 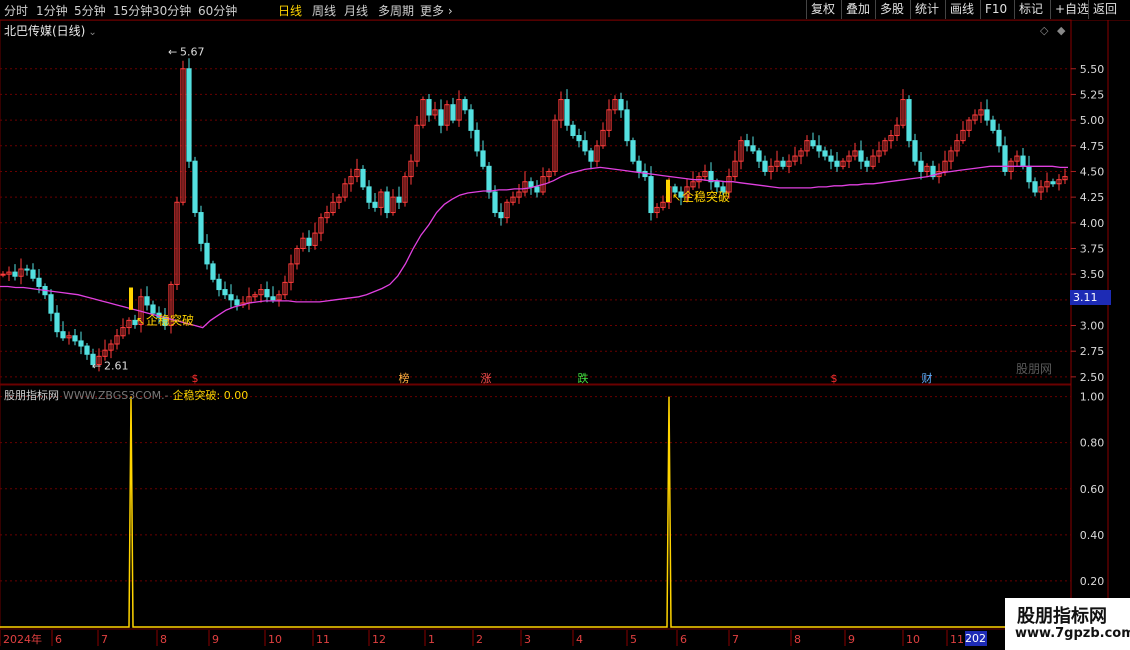 I want to click on annotation-arrow-icon: ←, so click(x=96, y=366).